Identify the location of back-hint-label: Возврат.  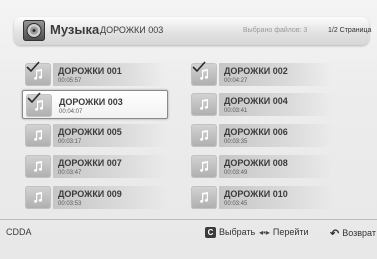
(359, 232).